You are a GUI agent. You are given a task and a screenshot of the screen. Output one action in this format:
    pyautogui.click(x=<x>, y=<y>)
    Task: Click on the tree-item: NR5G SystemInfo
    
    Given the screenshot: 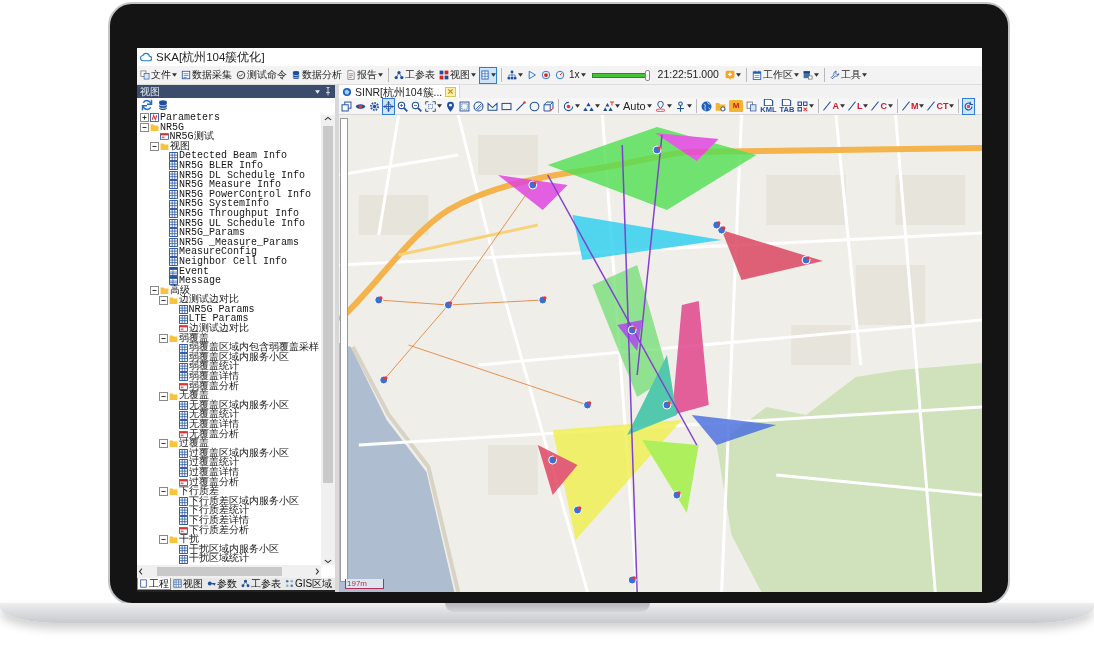 What is the action you would take?
    pyautogui.click(x=224, y=204)
    